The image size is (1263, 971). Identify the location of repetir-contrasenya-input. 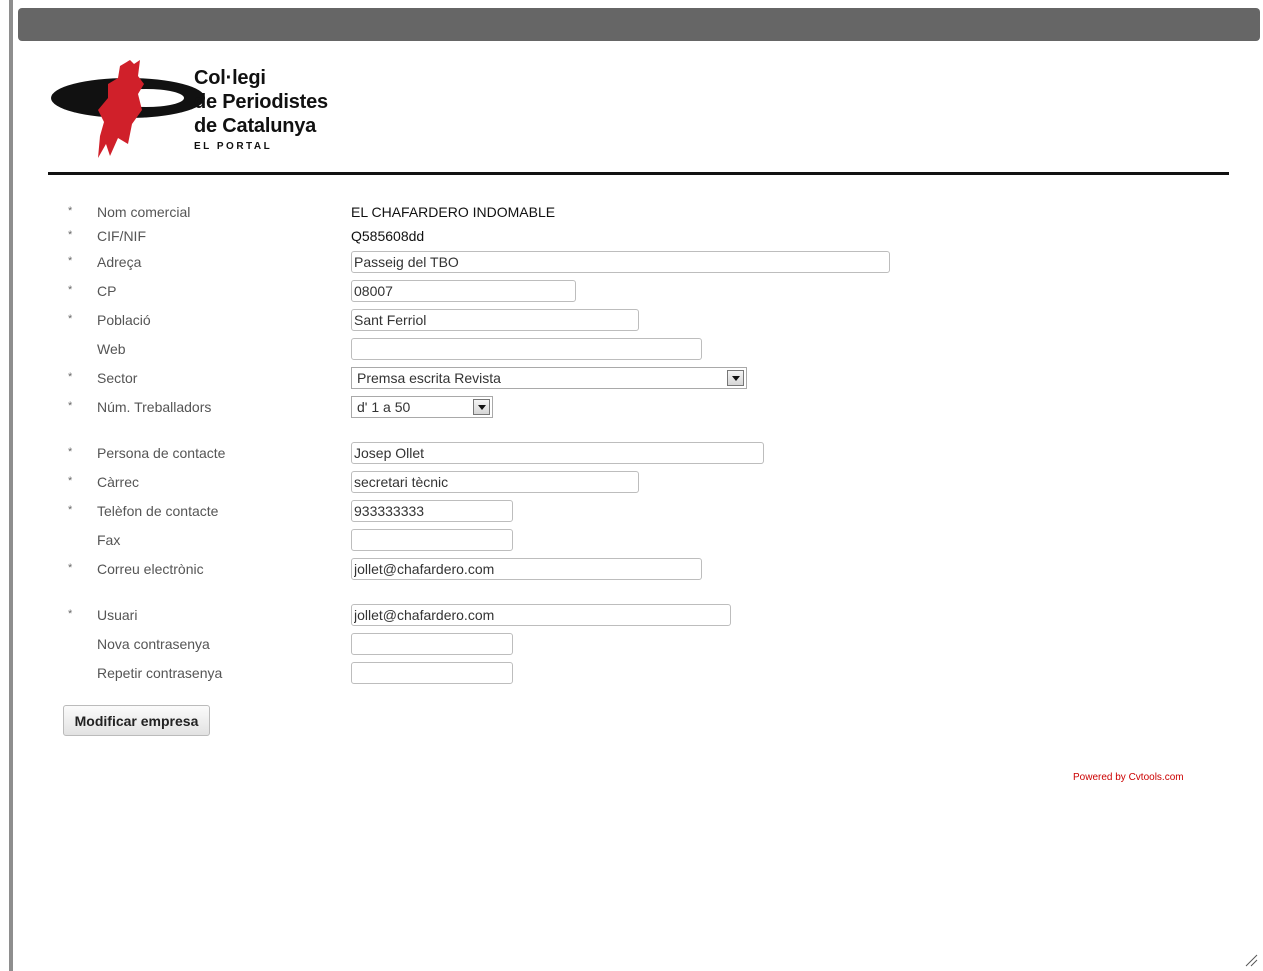
(432, 673).